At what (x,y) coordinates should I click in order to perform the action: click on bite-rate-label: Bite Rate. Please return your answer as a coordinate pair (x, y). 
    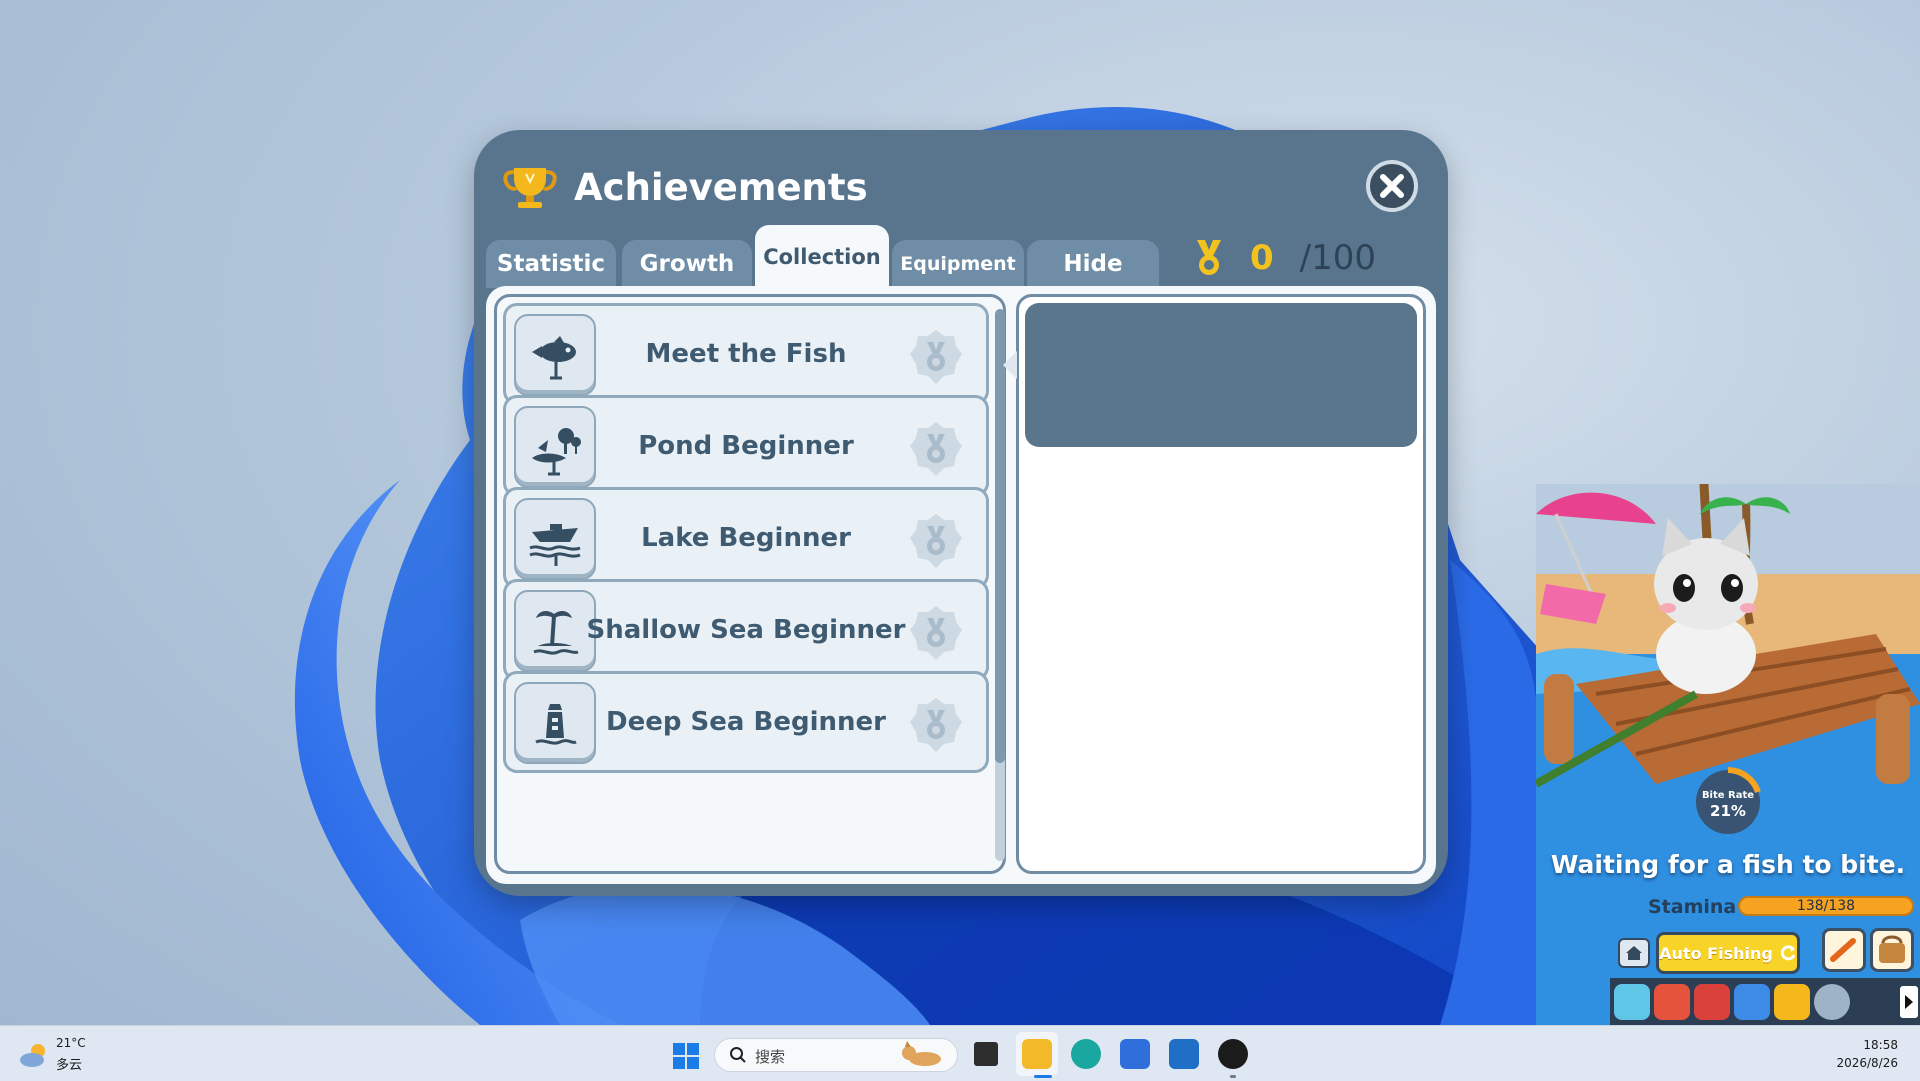
    Looking at the image, I should click on (1728, 795).